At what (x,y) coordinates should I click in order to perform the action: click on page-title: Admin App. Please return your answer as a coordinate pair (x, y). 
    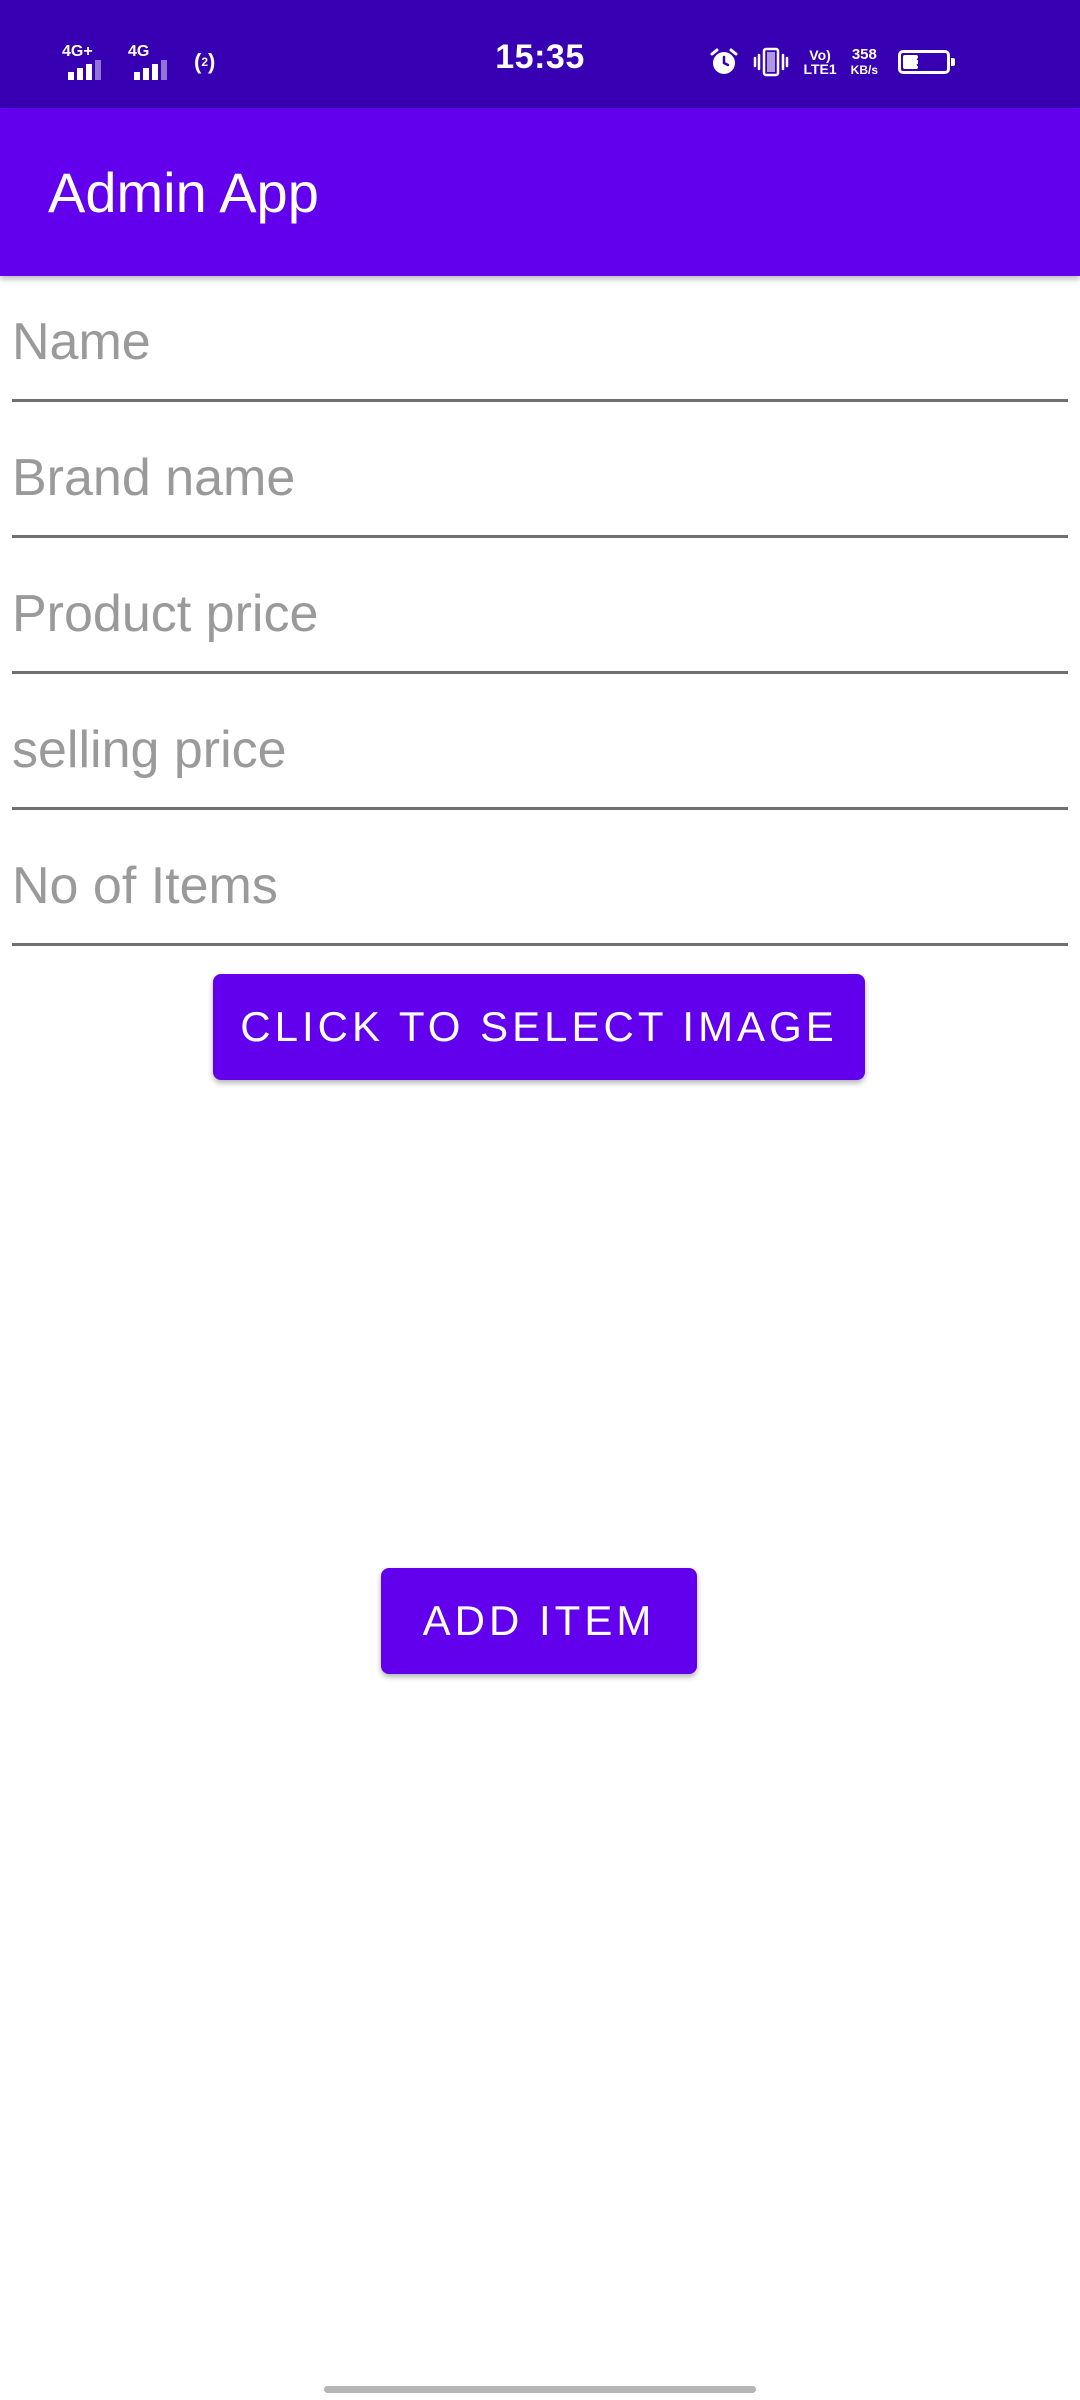
    Looking at the image, I should click on (183, 192).